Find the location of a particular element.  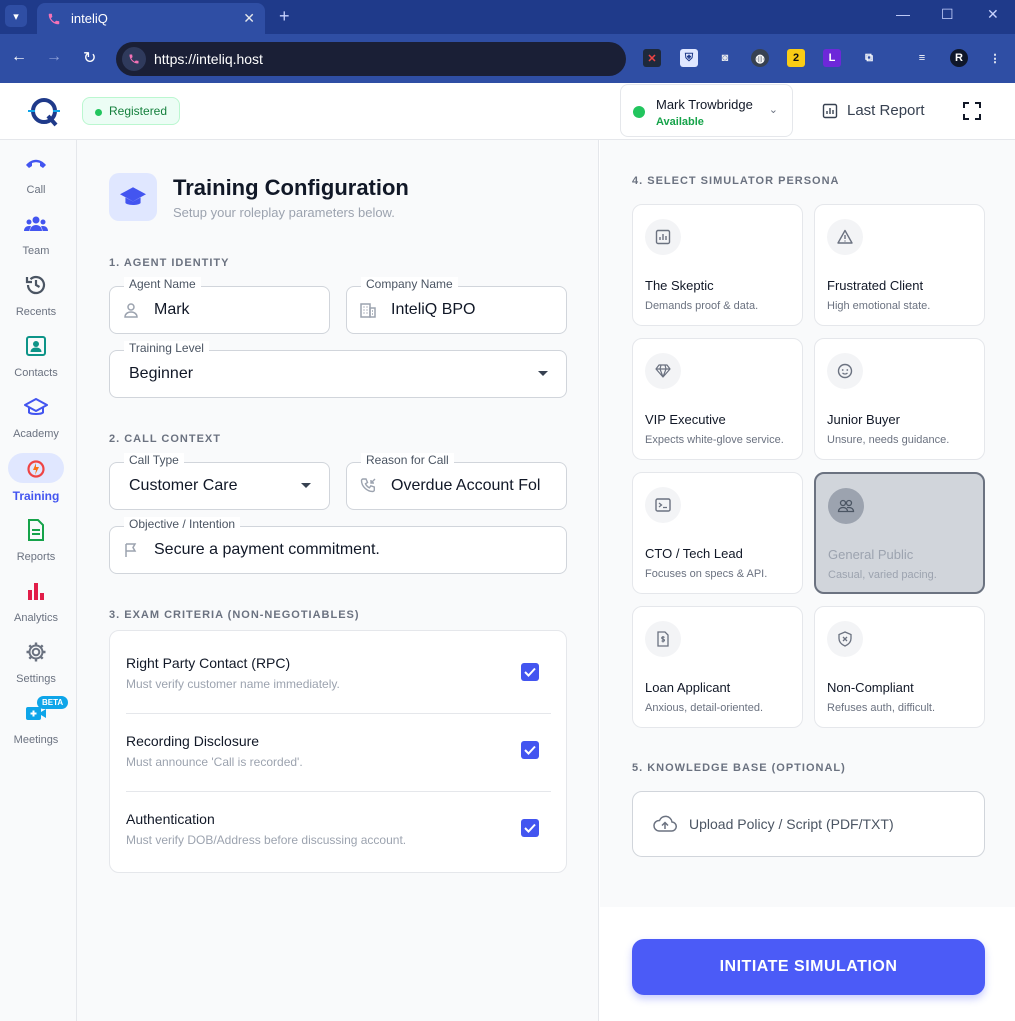

site-info-icon is located at coordinates (134, 59).